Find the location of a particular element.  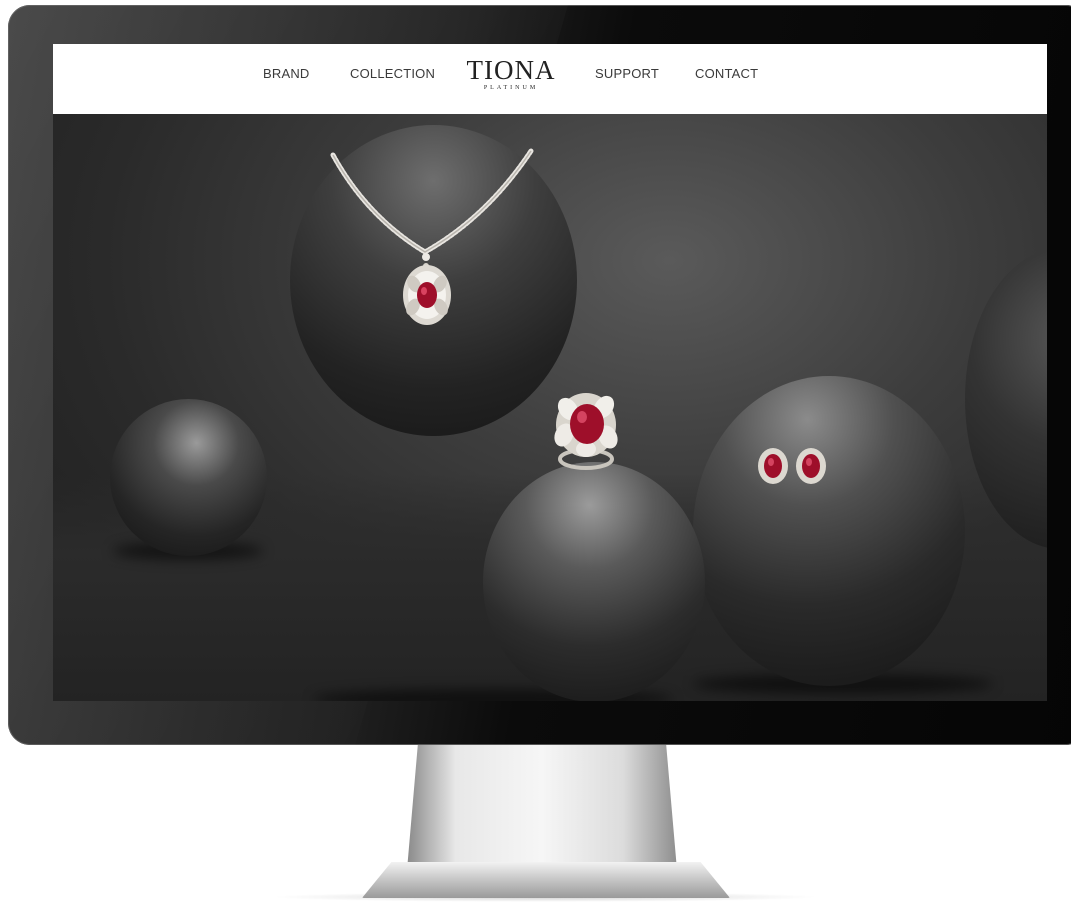

nav-collection-link: COLLECTION is located at coordinates (392, 73).